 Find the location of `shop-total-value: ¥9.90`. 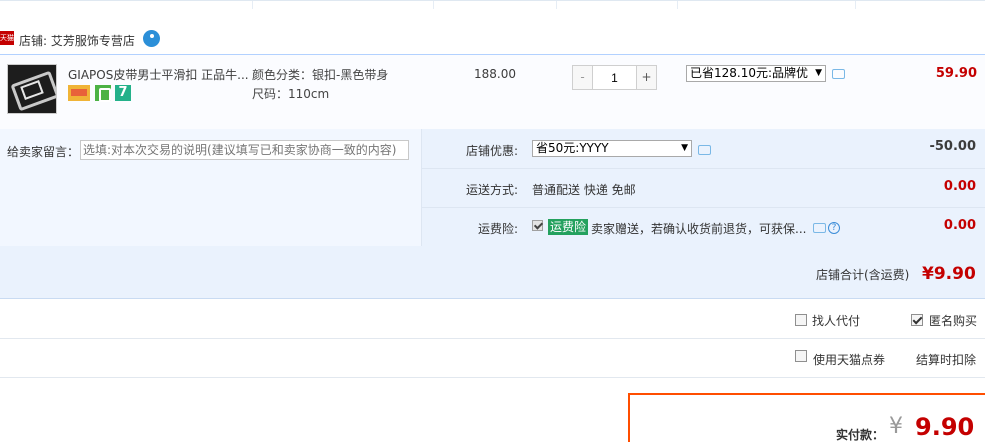

shop-total-value: ¥9.90 is located at coordinates (949, 274).